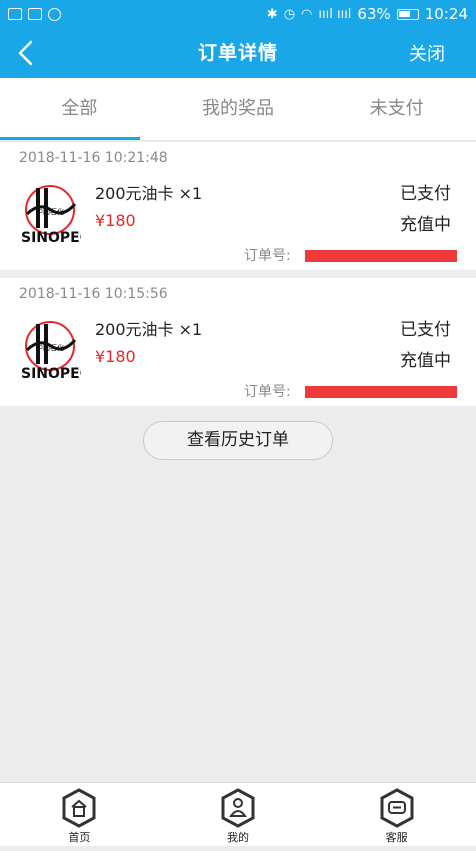  What do you see at coordinates (238, 837) in the screenshot?
I see `bottom-nav-mine-label: 我的` at bounding box center [238, 837].